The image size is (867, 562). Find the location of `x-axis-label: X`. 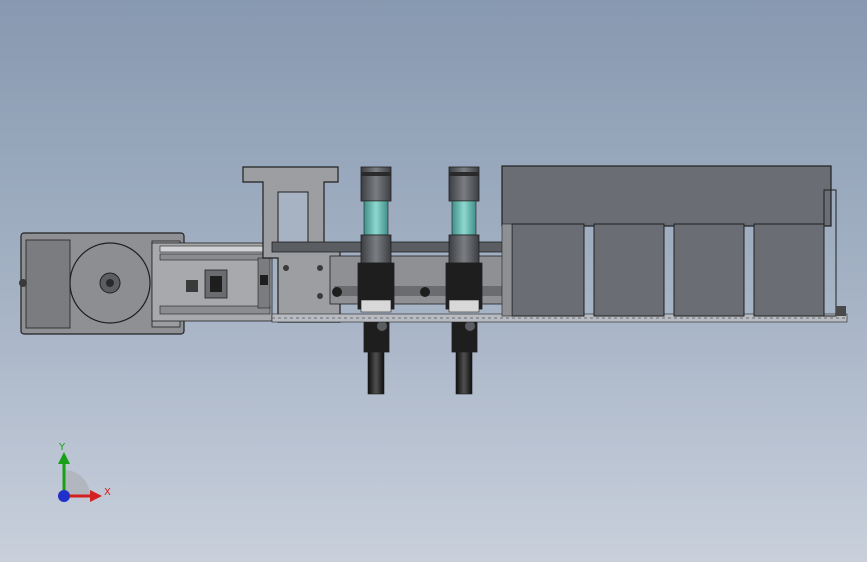

x-axis-label: X is located at coordinates (107, 492).